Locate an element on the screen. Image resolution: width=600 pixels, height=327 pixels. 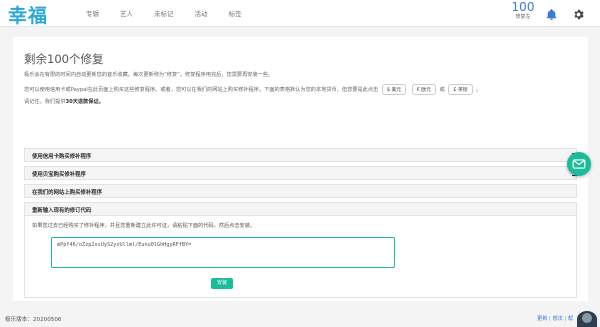
repairs-count: 100 is located at coordinates (523, 7).